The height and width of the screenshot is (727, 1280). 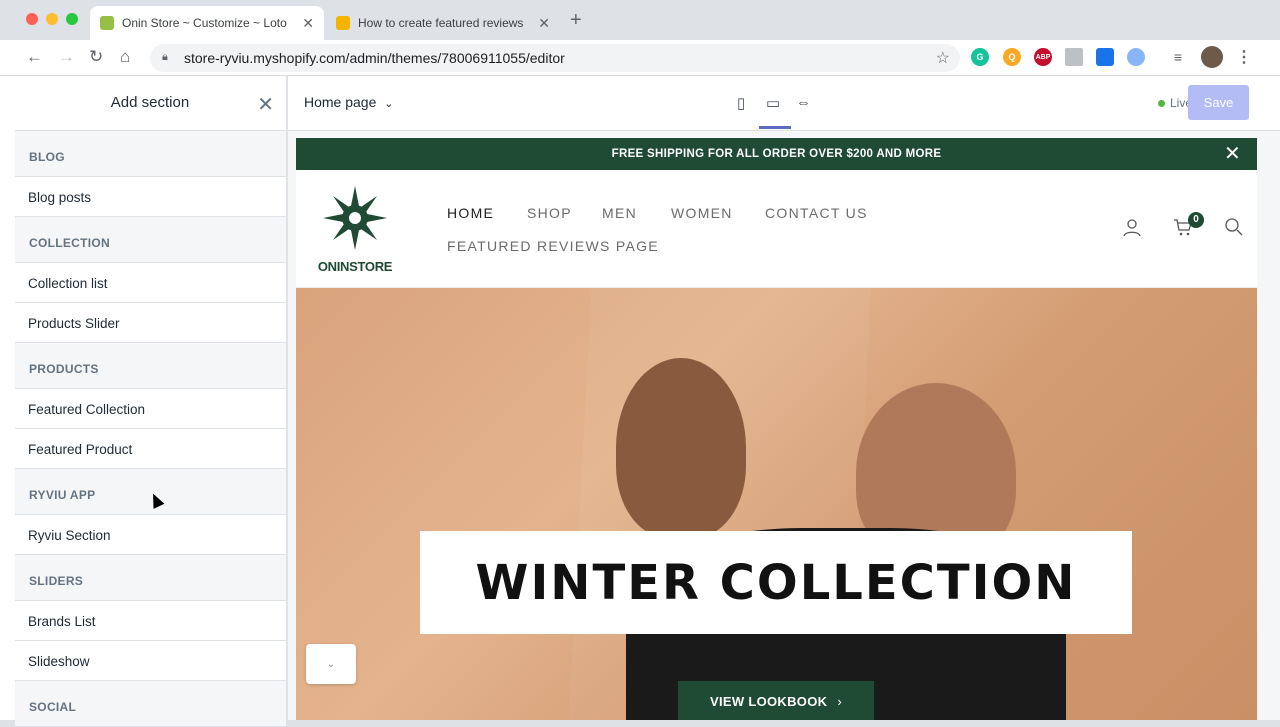 I want to click on profile-avatar, so click(x=1212, y=57).